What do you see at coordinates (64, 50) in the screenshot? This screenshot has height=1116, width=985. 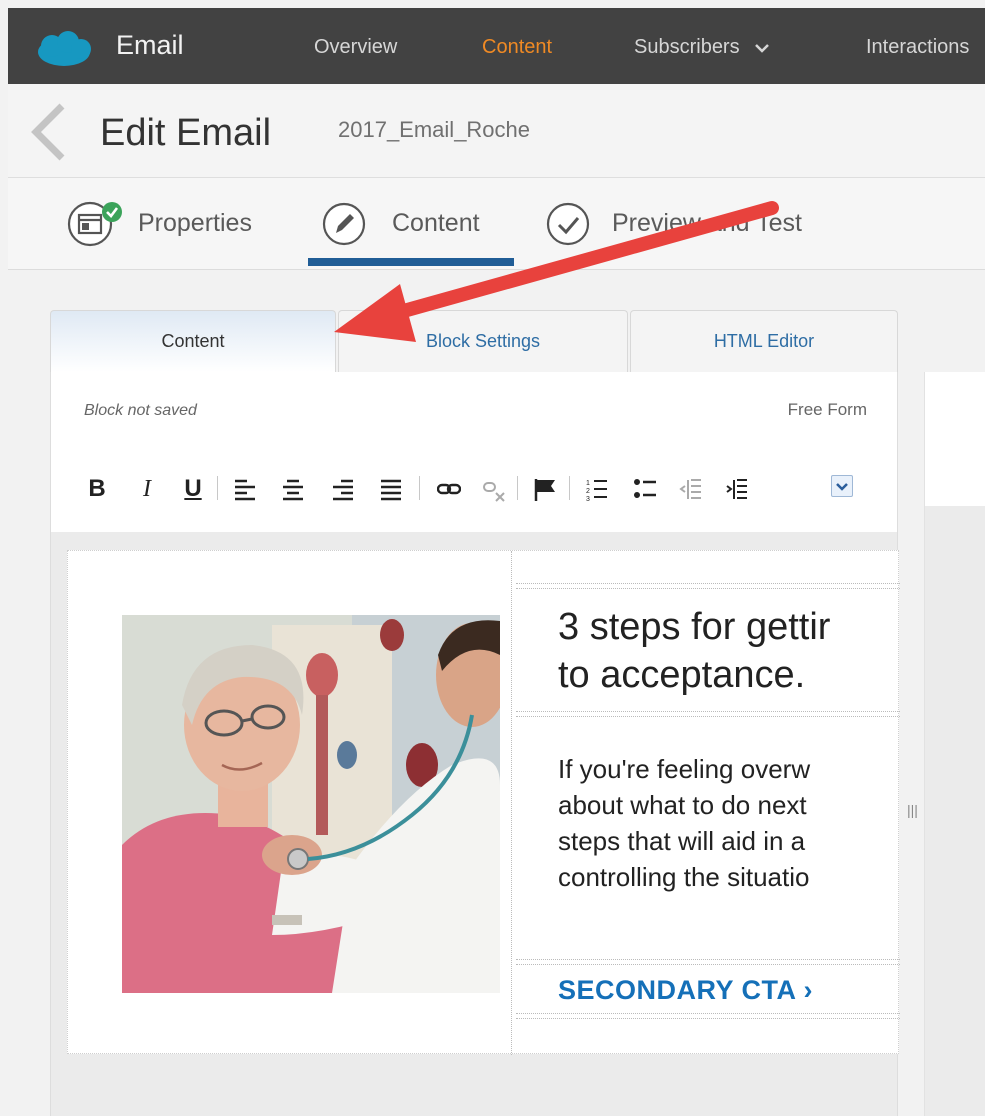 I see `salesforce-cloud-logo` at bounding box center [64, 50].